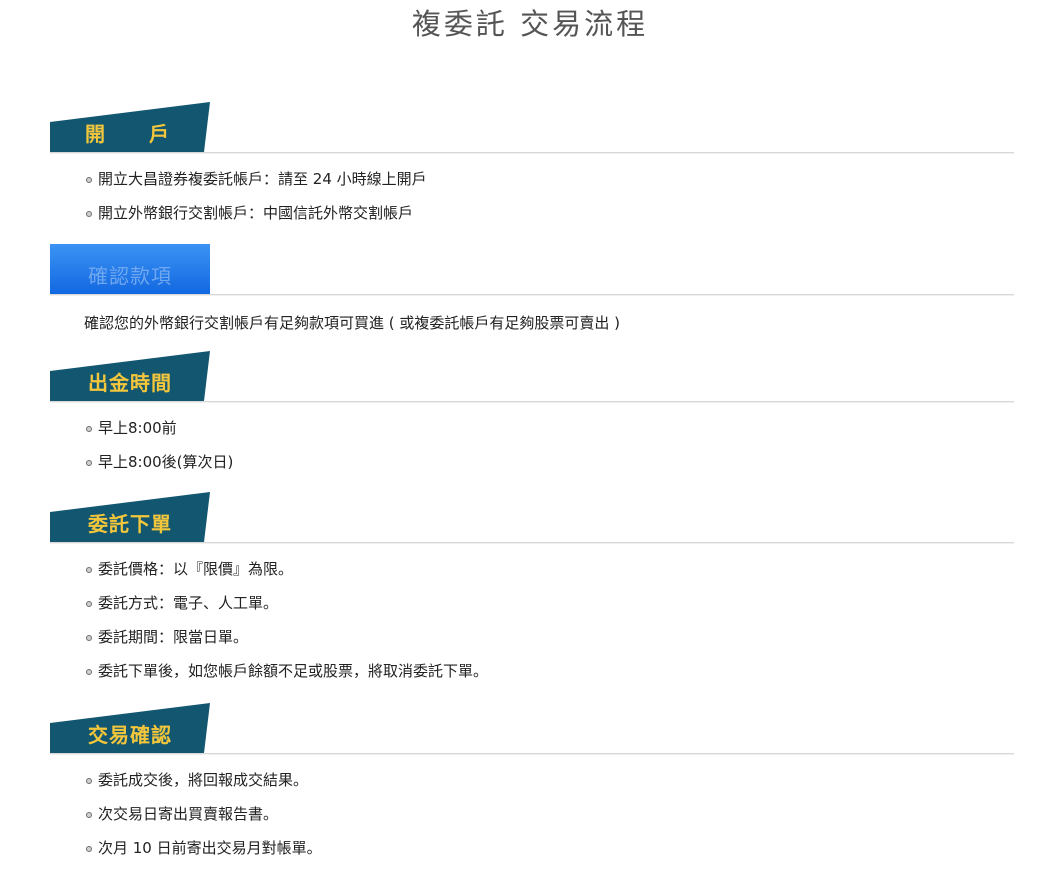 The width and height of the screenshot is (1060, 885). What do you see at coordinates (550, 637) in the screenshot?
I see `list-item: 委託期間：限當日單。` at bounding box center [550, 637].